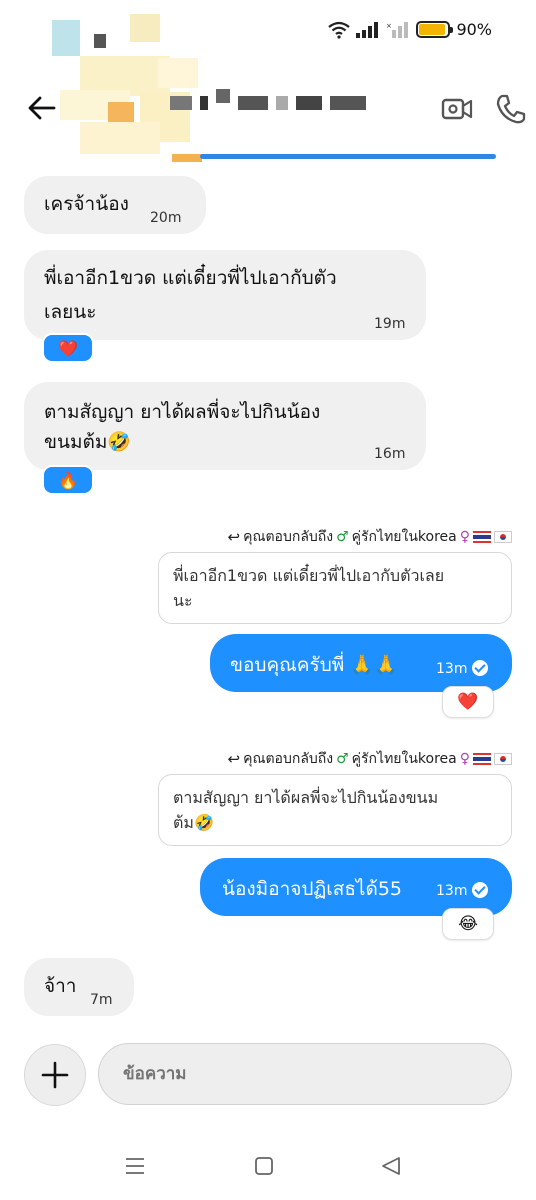 The height and width of the screenshot is (1200, 536). What do you see at coordinates (166, 218) in the screenshot?
I see `message-time: 20m` at bounding box center [166, 218].